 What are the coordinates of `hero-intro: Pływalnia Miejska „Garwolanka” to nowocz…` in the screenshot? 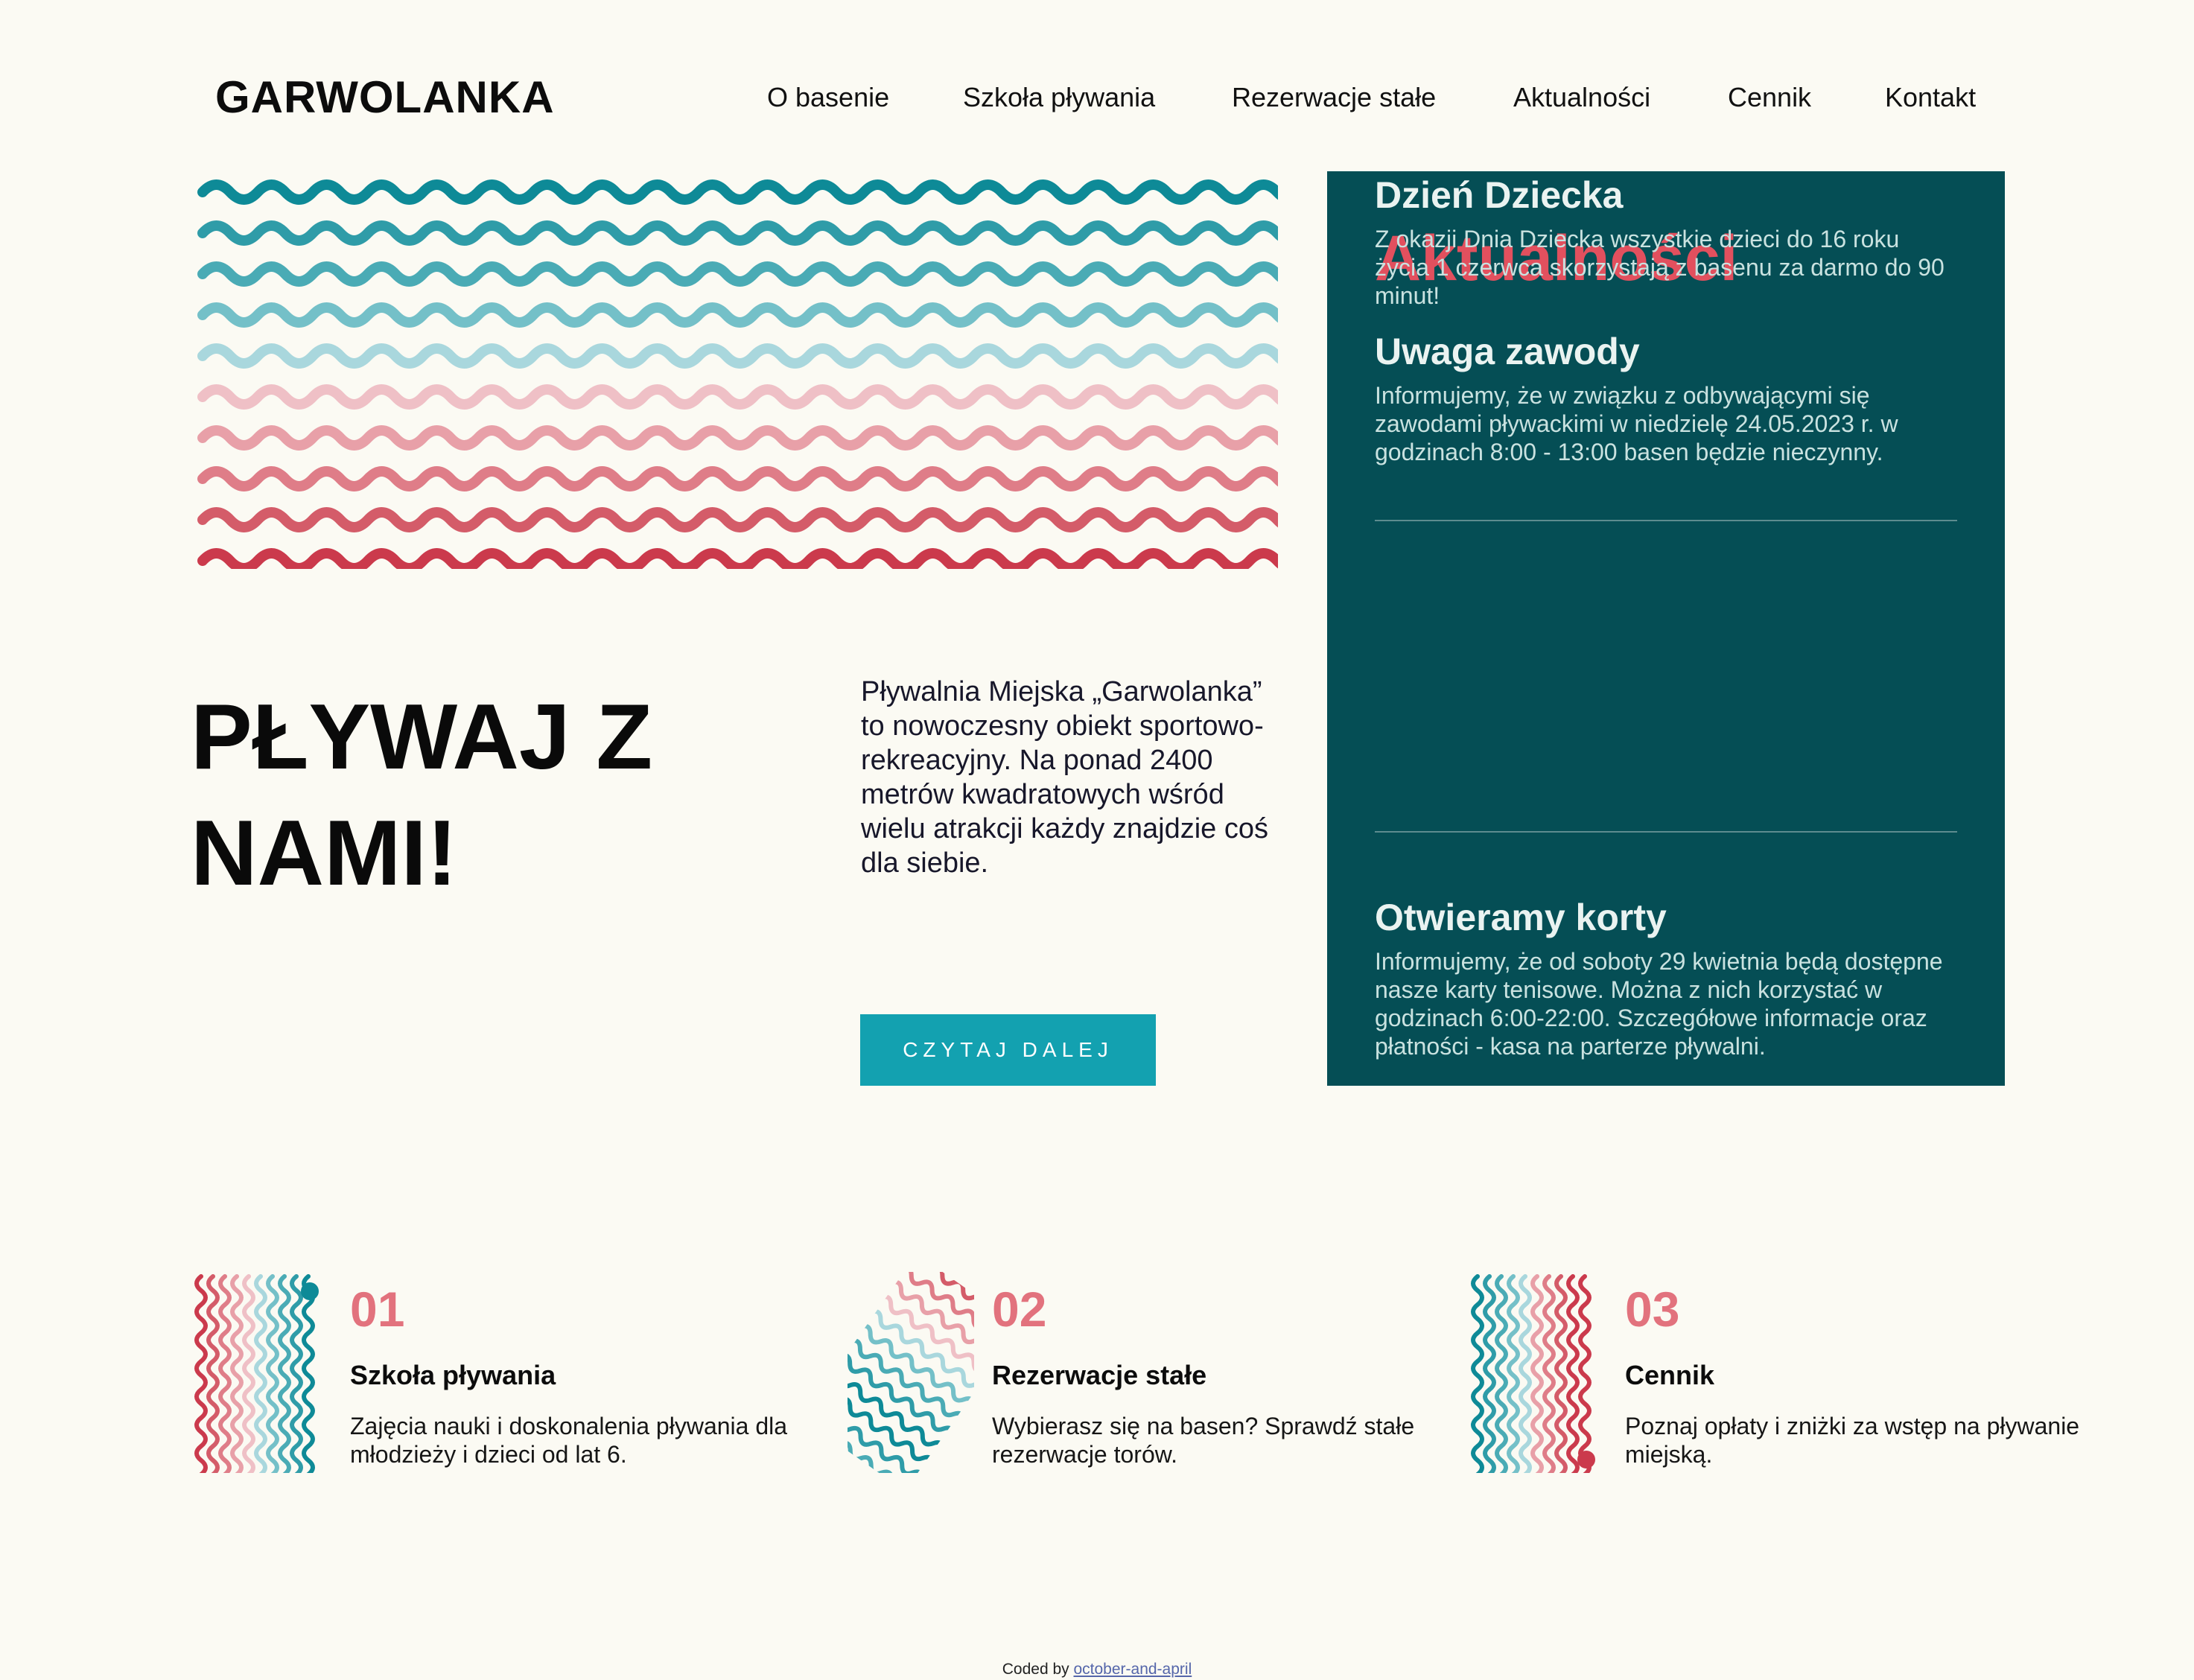 It's located at (1065, 777).